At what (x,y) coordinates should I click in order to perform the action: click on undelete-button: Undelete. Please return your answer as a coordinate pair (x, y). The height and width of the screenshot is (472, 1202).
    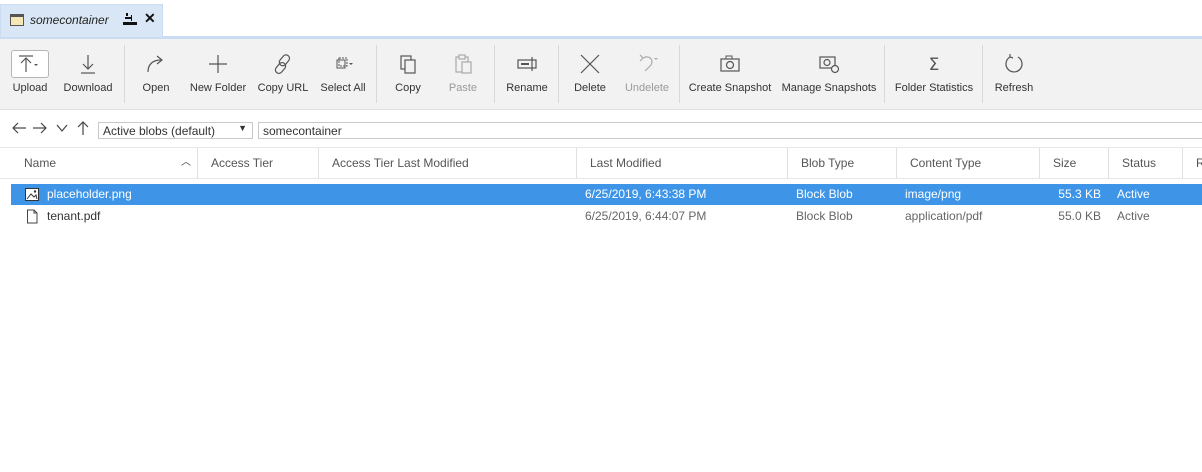
    Looking at the image, I should click on (647, 74).